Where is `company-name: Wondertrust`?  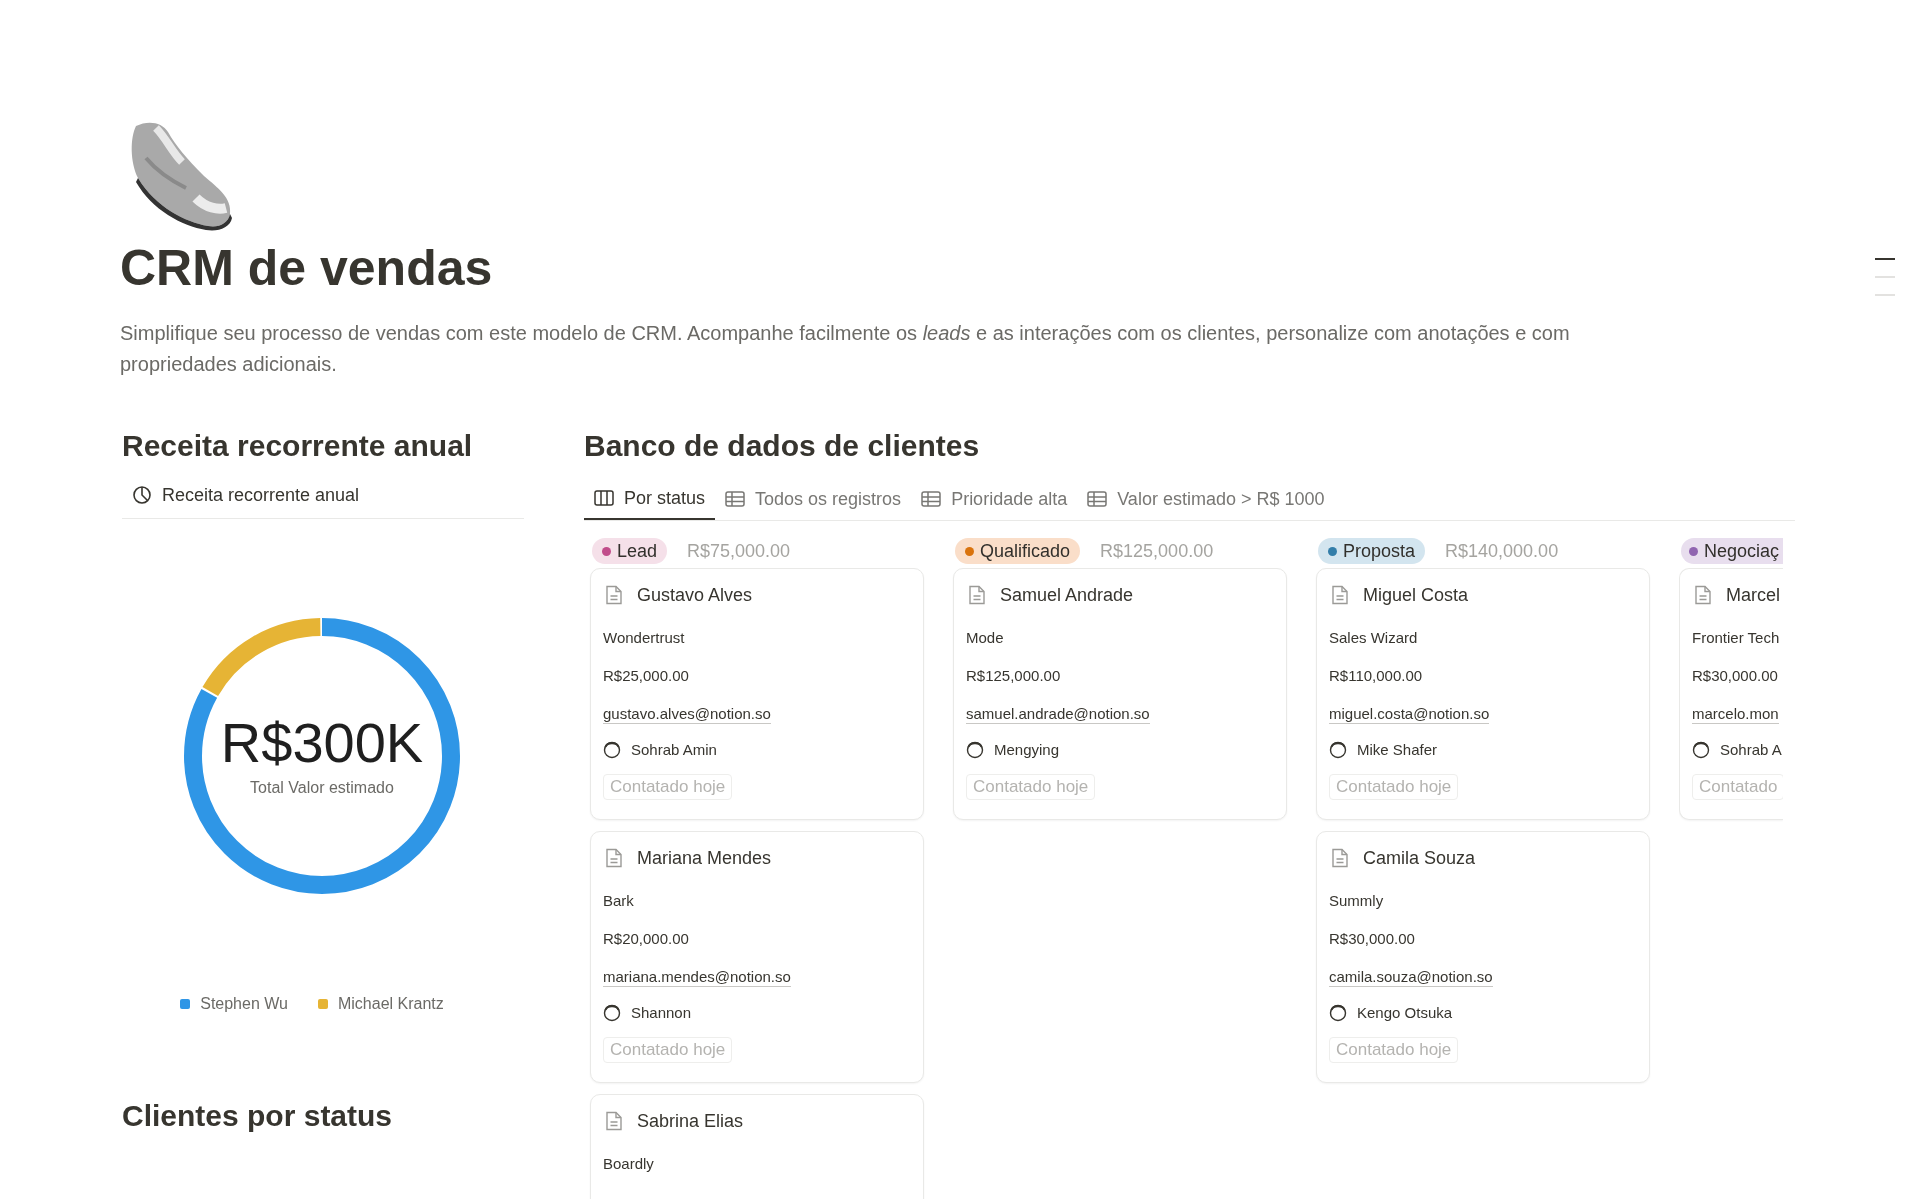 company-name: Wondertrust is located at coordinates (644, 637).